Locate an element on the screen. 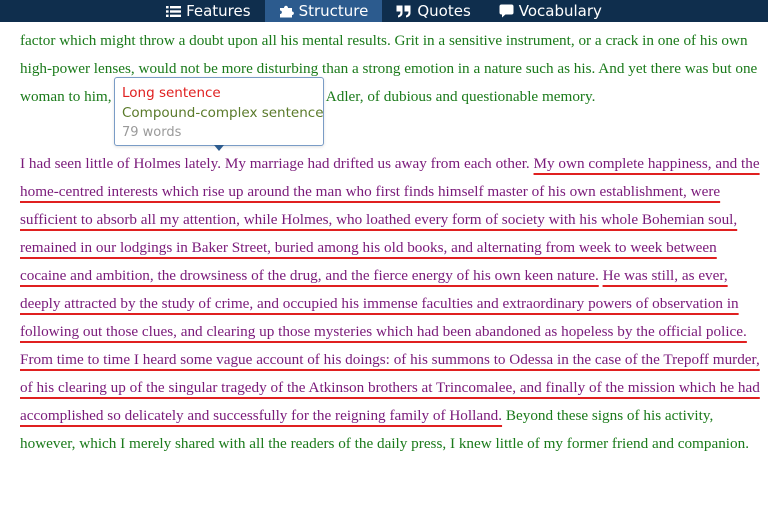 The width and height of the screenshot is (768, 507). tab-features: Features is located at coordinates (208, 11).